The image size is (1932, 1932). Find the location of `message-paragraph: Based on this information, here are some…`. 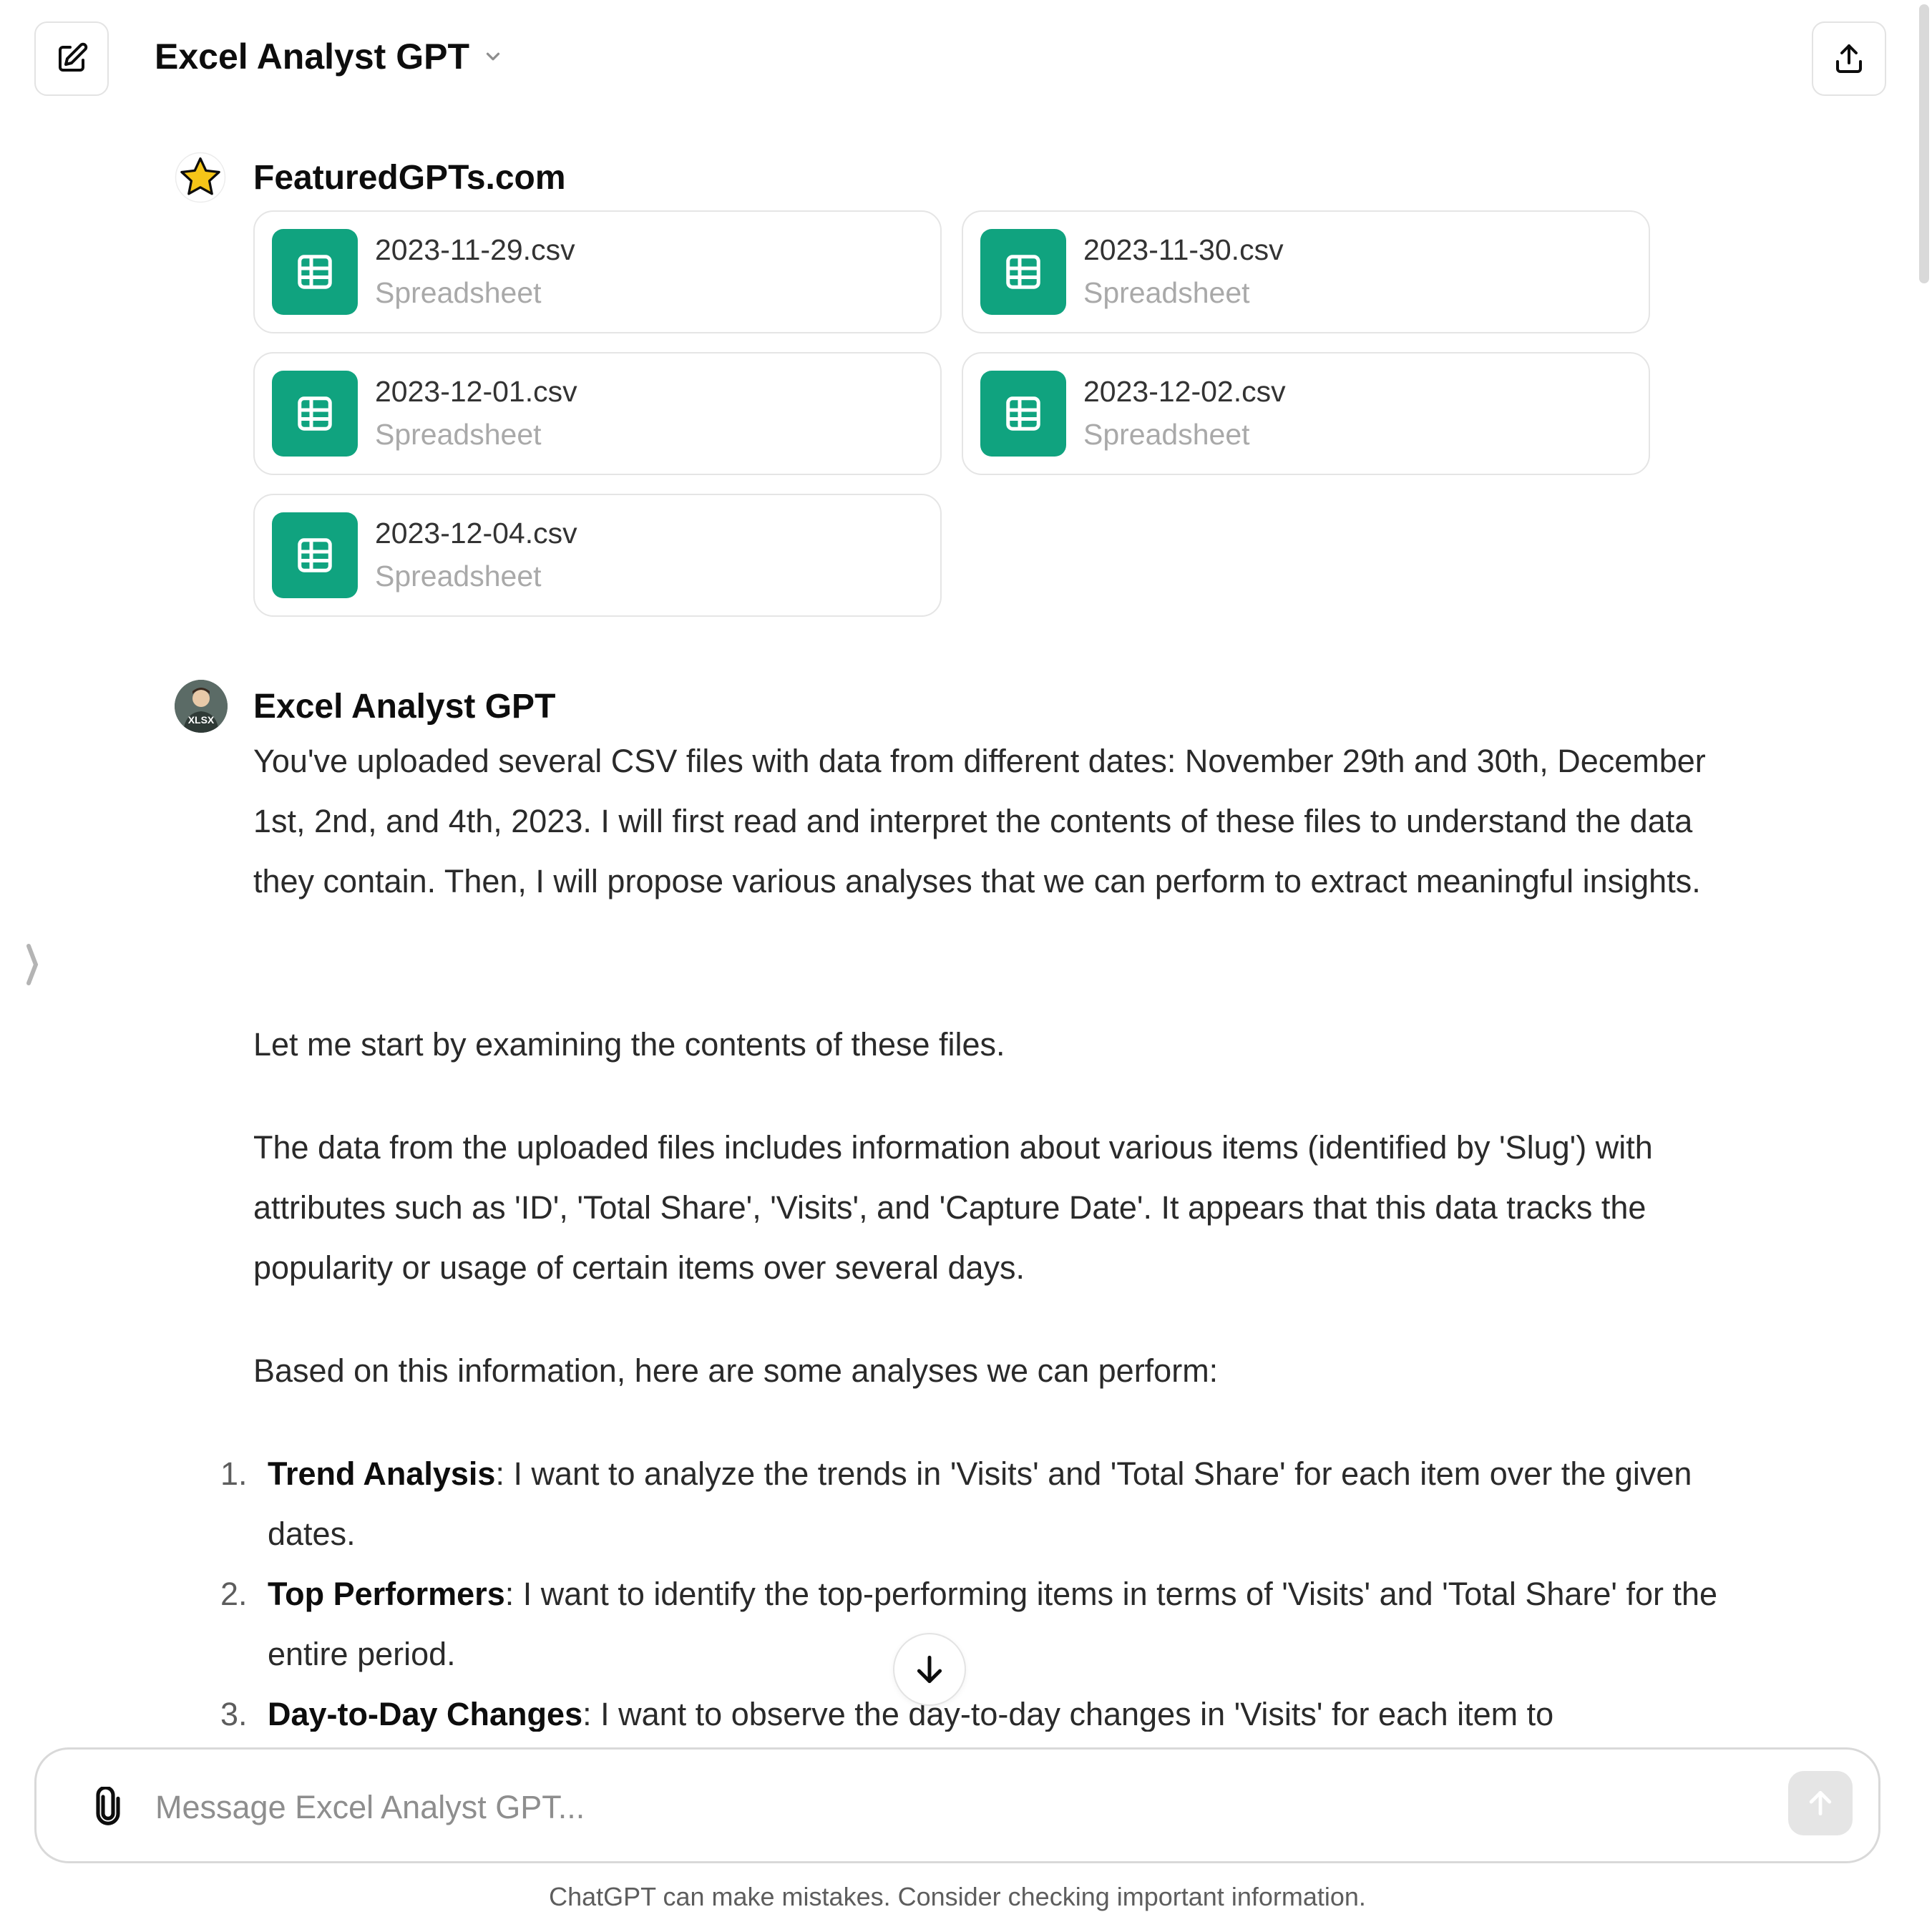

message-paragraph: Based on this information, here are some… is located at coordinates (736, 1370).